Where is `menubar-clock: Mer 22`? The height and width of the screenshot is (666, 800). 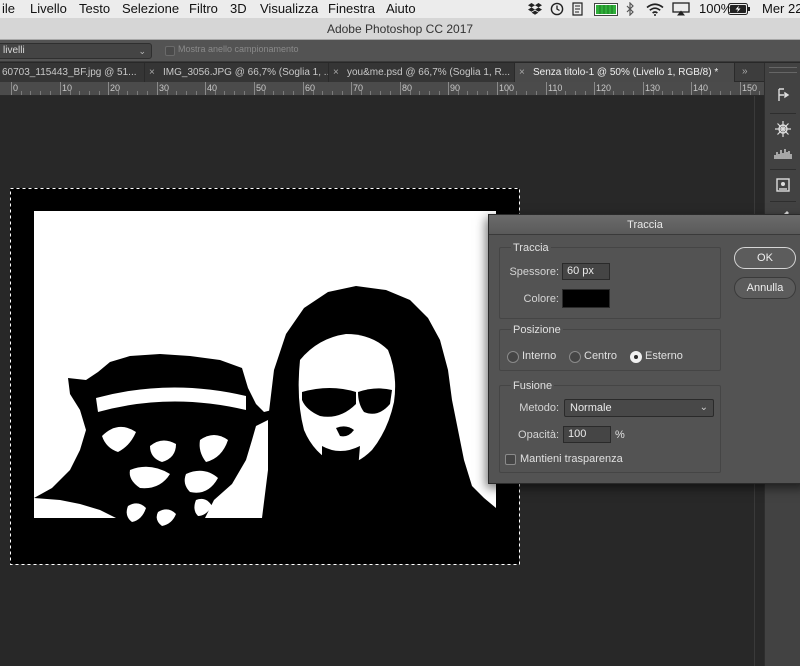 menubar-clock: Mer 22 is located at coordinates (781, 8).